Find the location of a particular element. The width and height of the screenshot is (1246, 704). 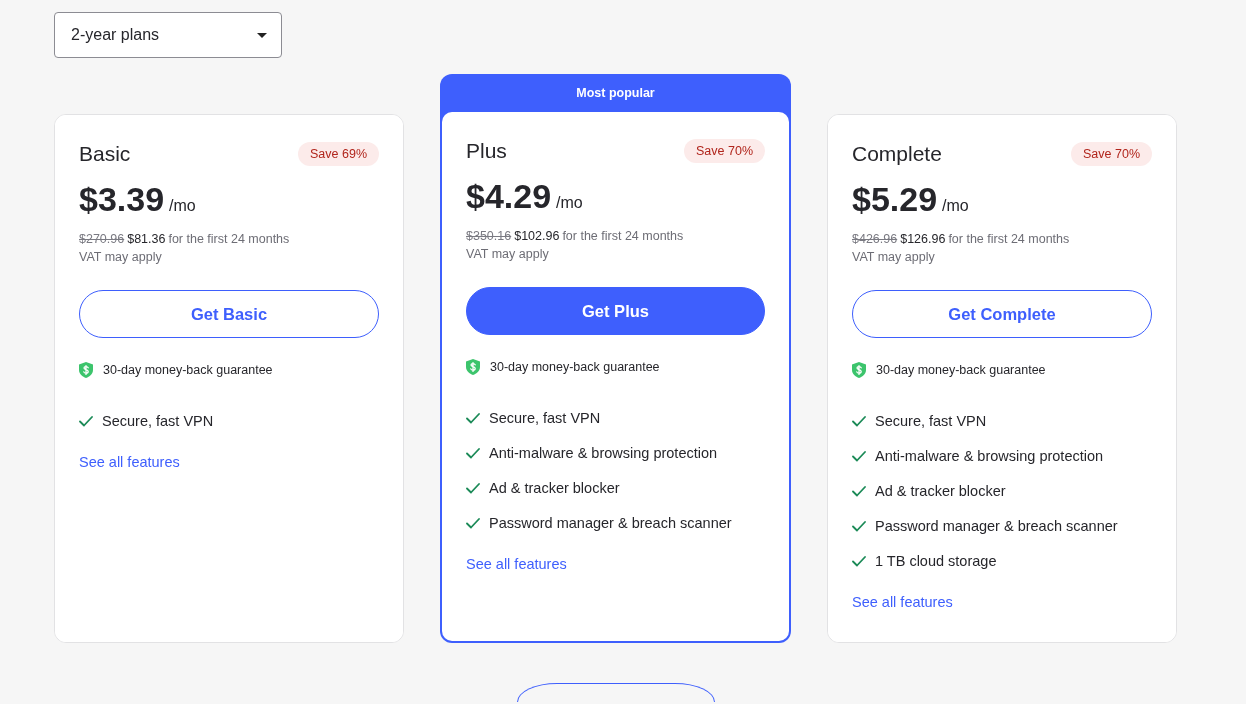

original-price: $350.16 is located at coordinates (489, 236).